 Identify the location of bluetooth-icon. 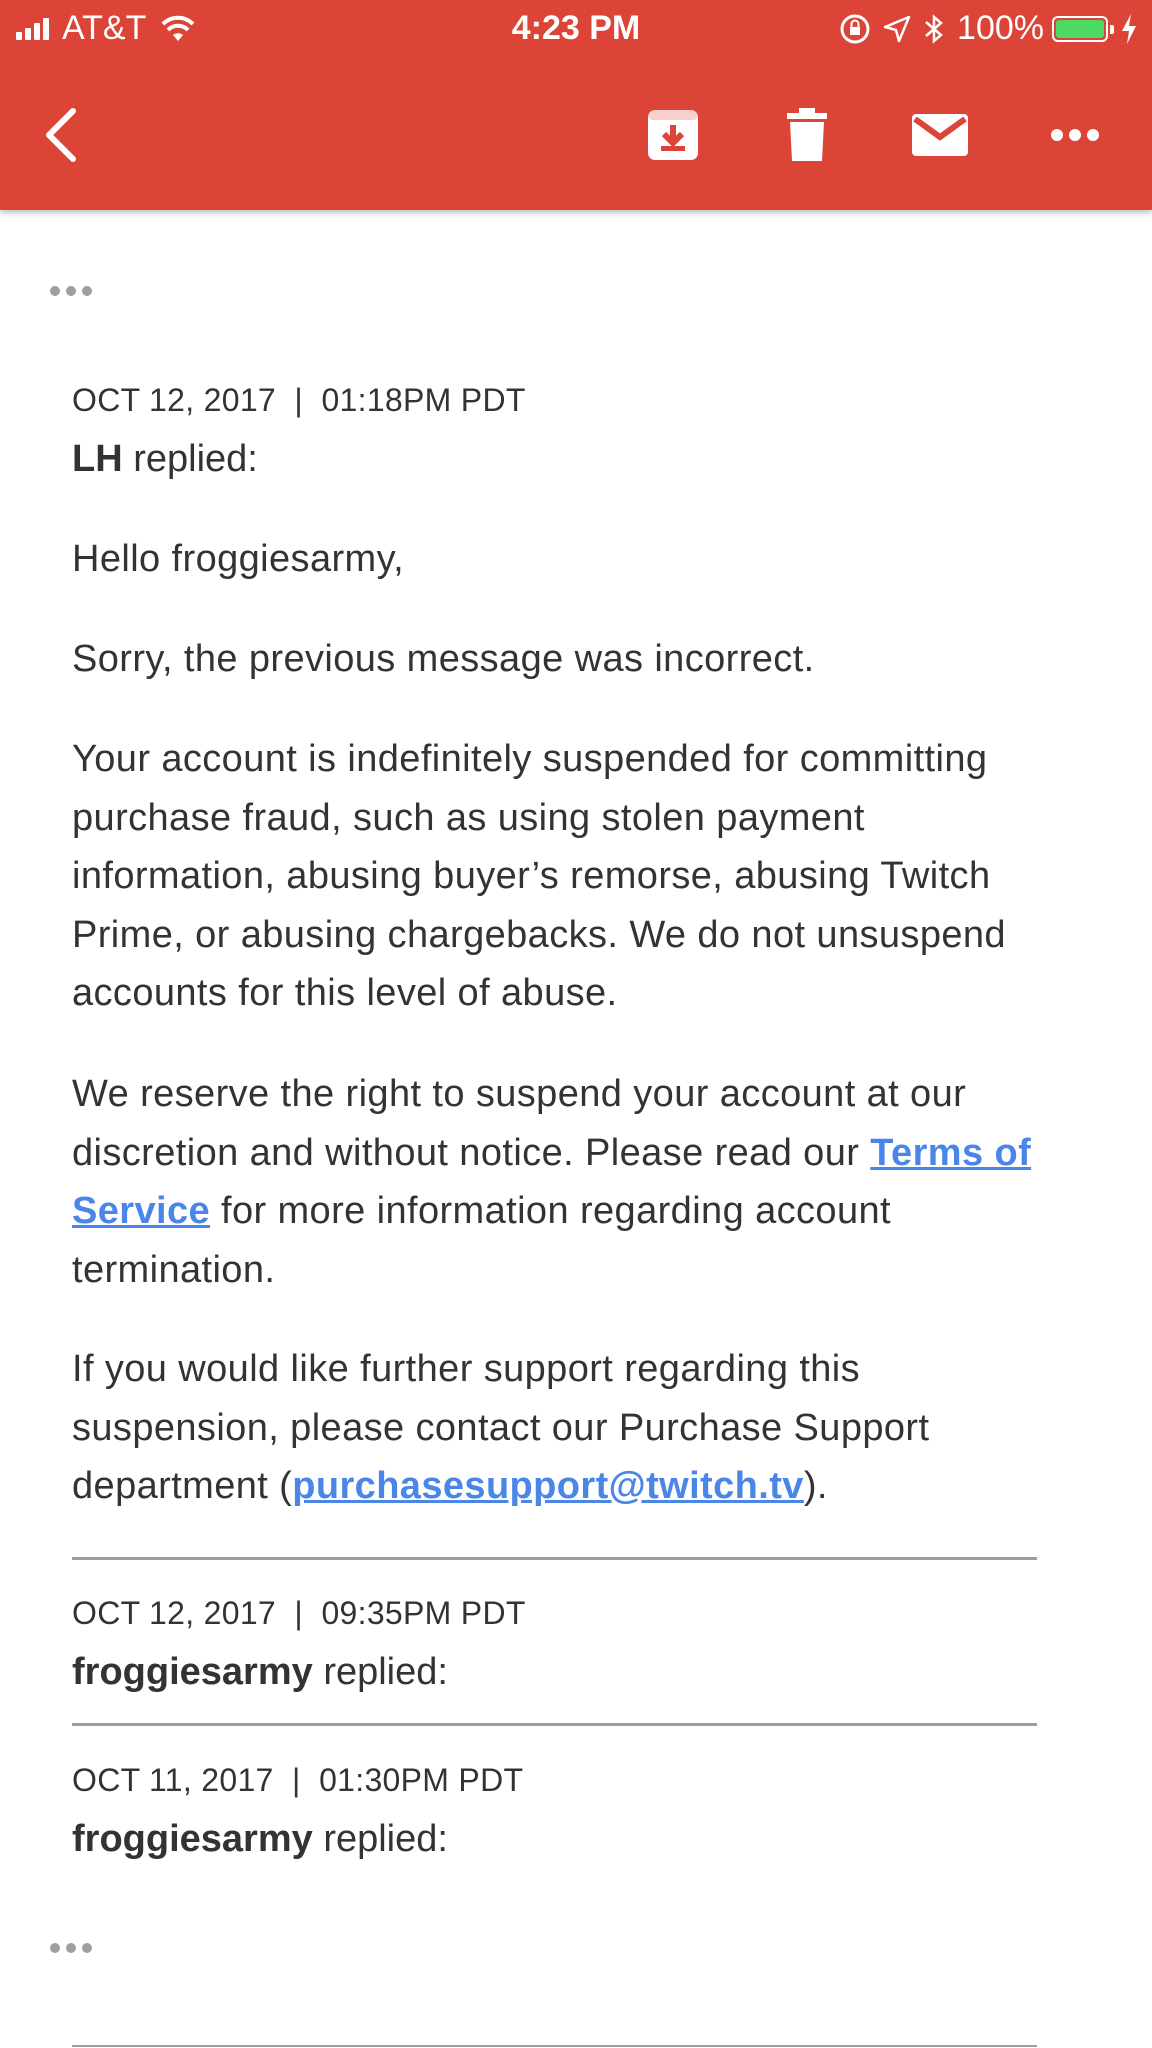
(934, 28).